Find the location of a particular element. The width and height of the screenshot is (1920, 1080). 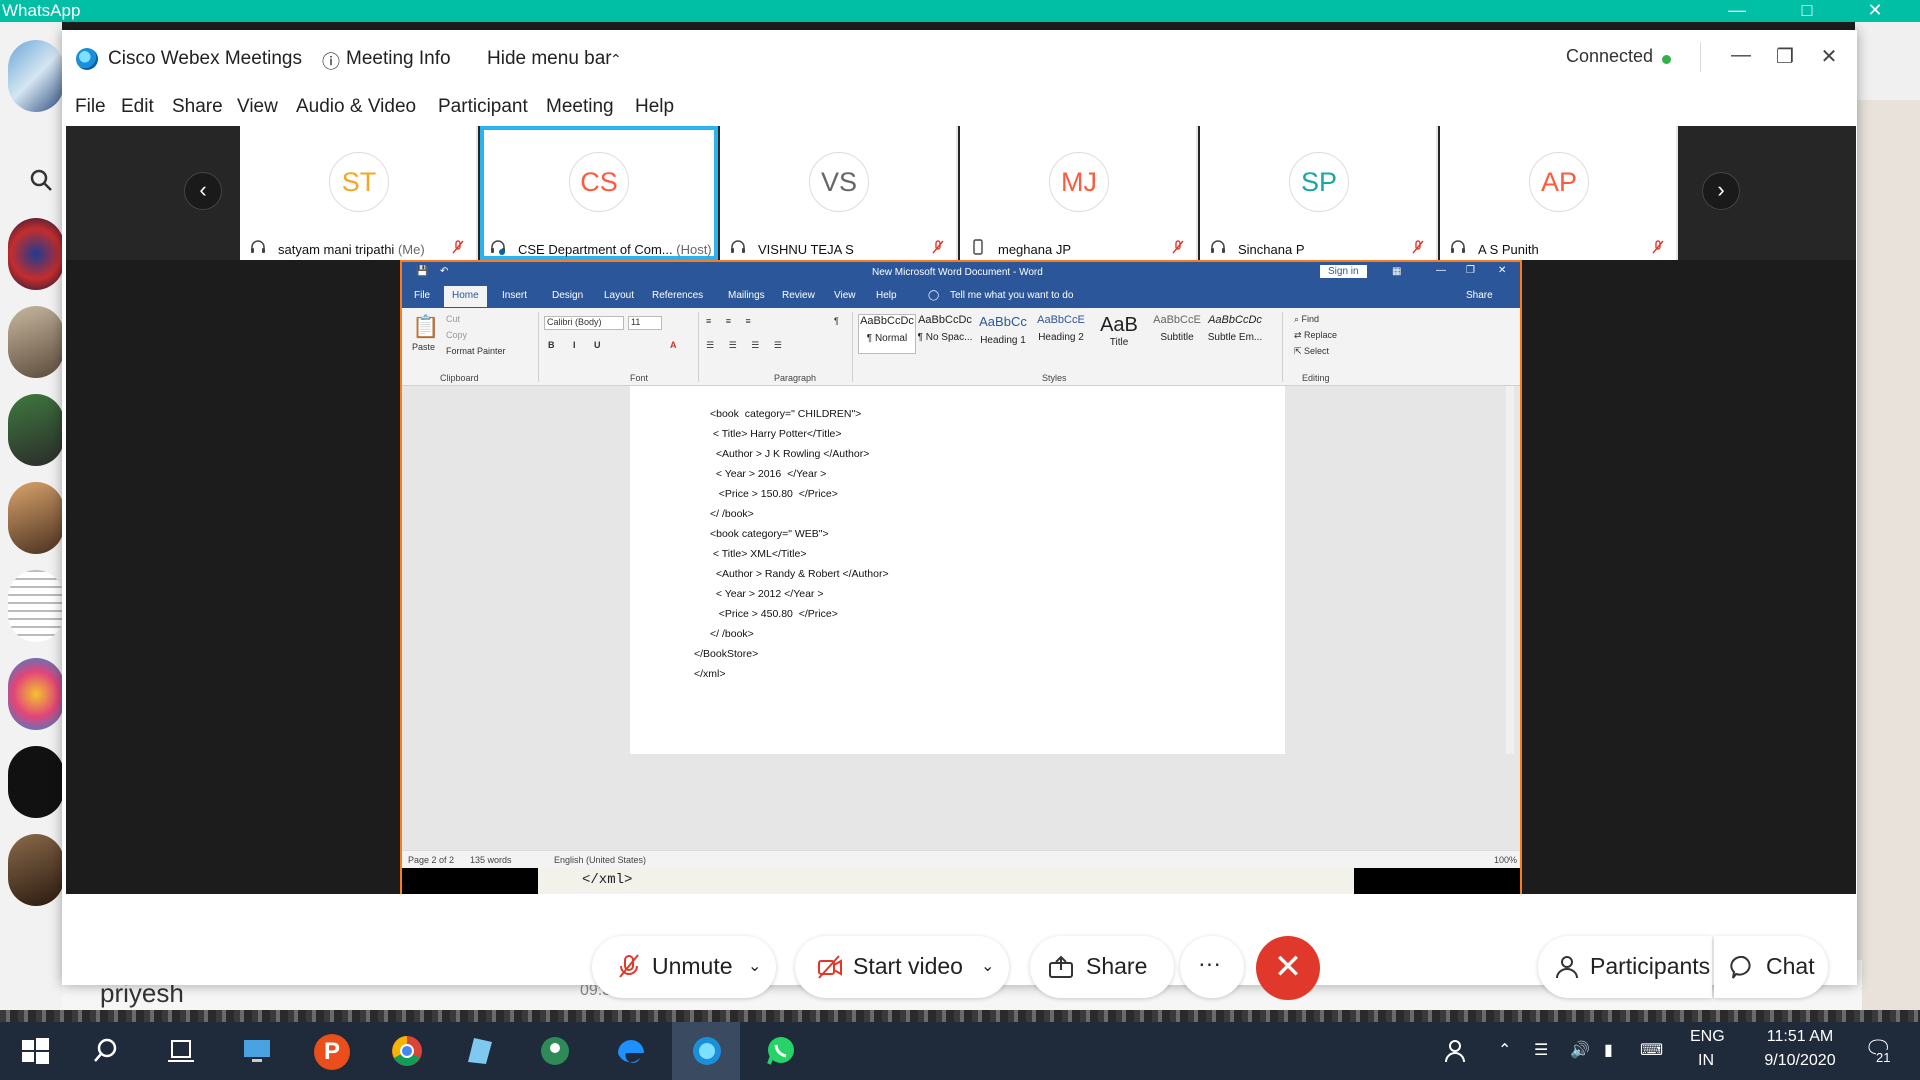

paragraph-group-label: Paragraph is located at coordinates (795, 378).